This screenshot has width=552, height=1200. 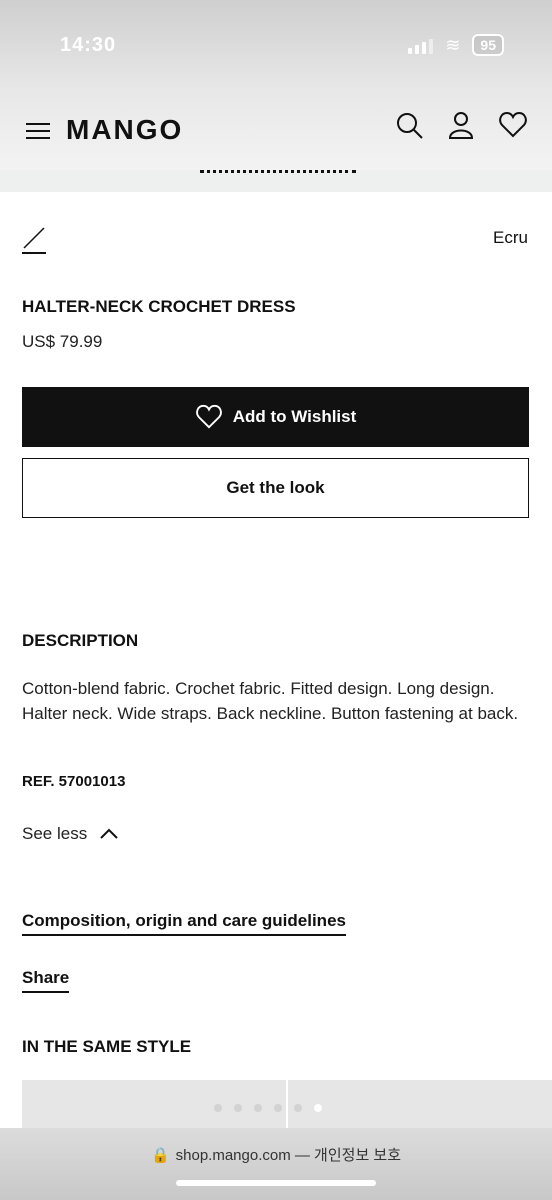 I want to click on wishlist-label: Add to Wishlist, so click(x=294, y=416).